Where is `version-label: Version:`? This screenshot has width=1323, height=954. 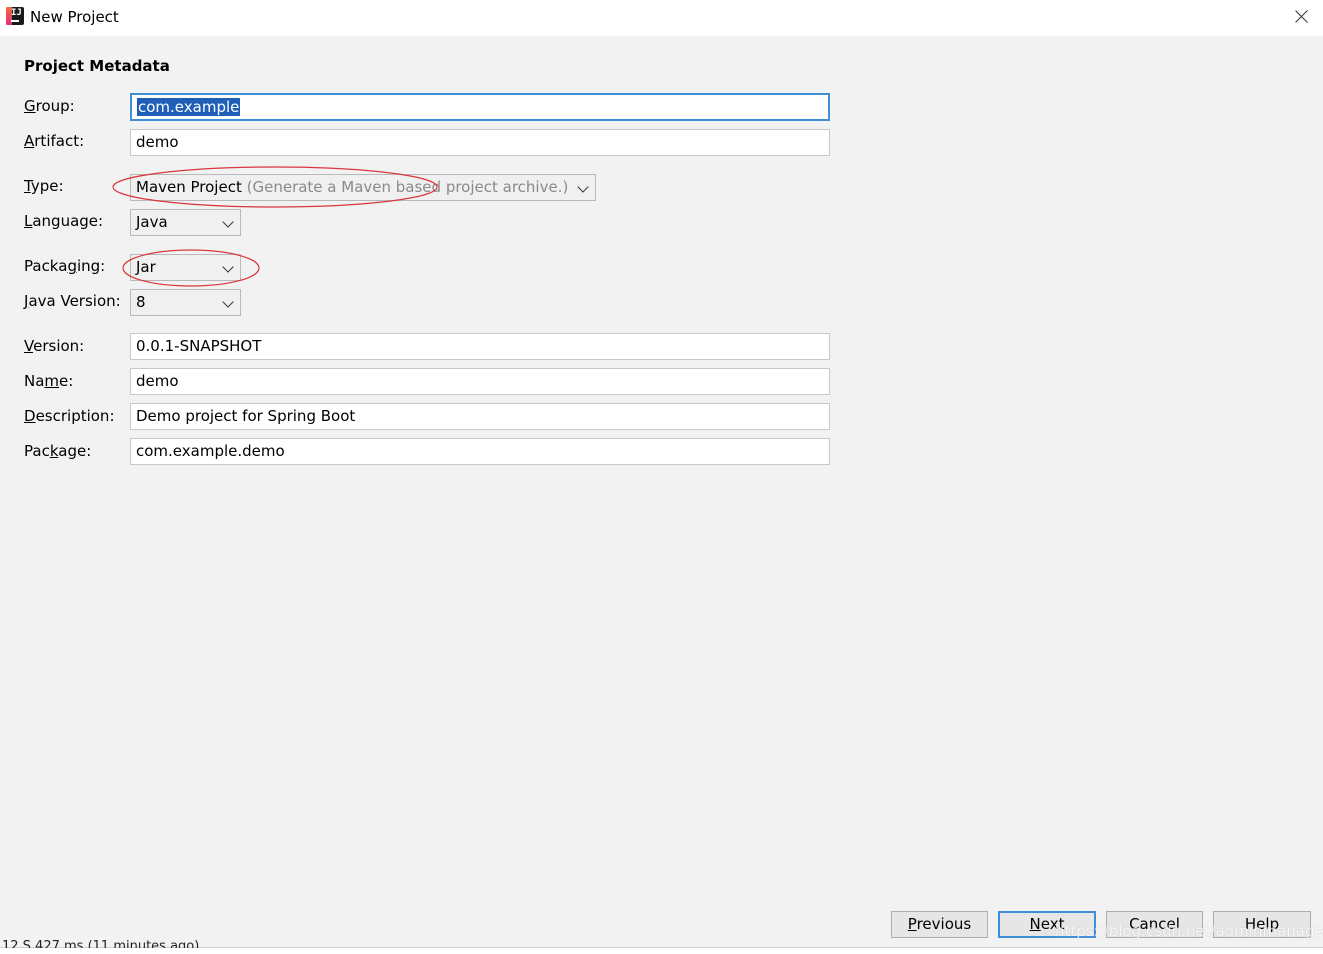
version-label: Version: is located at coordinates (54, 346).